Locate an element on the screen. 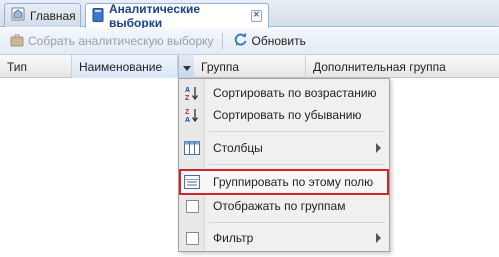  home-doc-icon is located at coordinates (18, 15).